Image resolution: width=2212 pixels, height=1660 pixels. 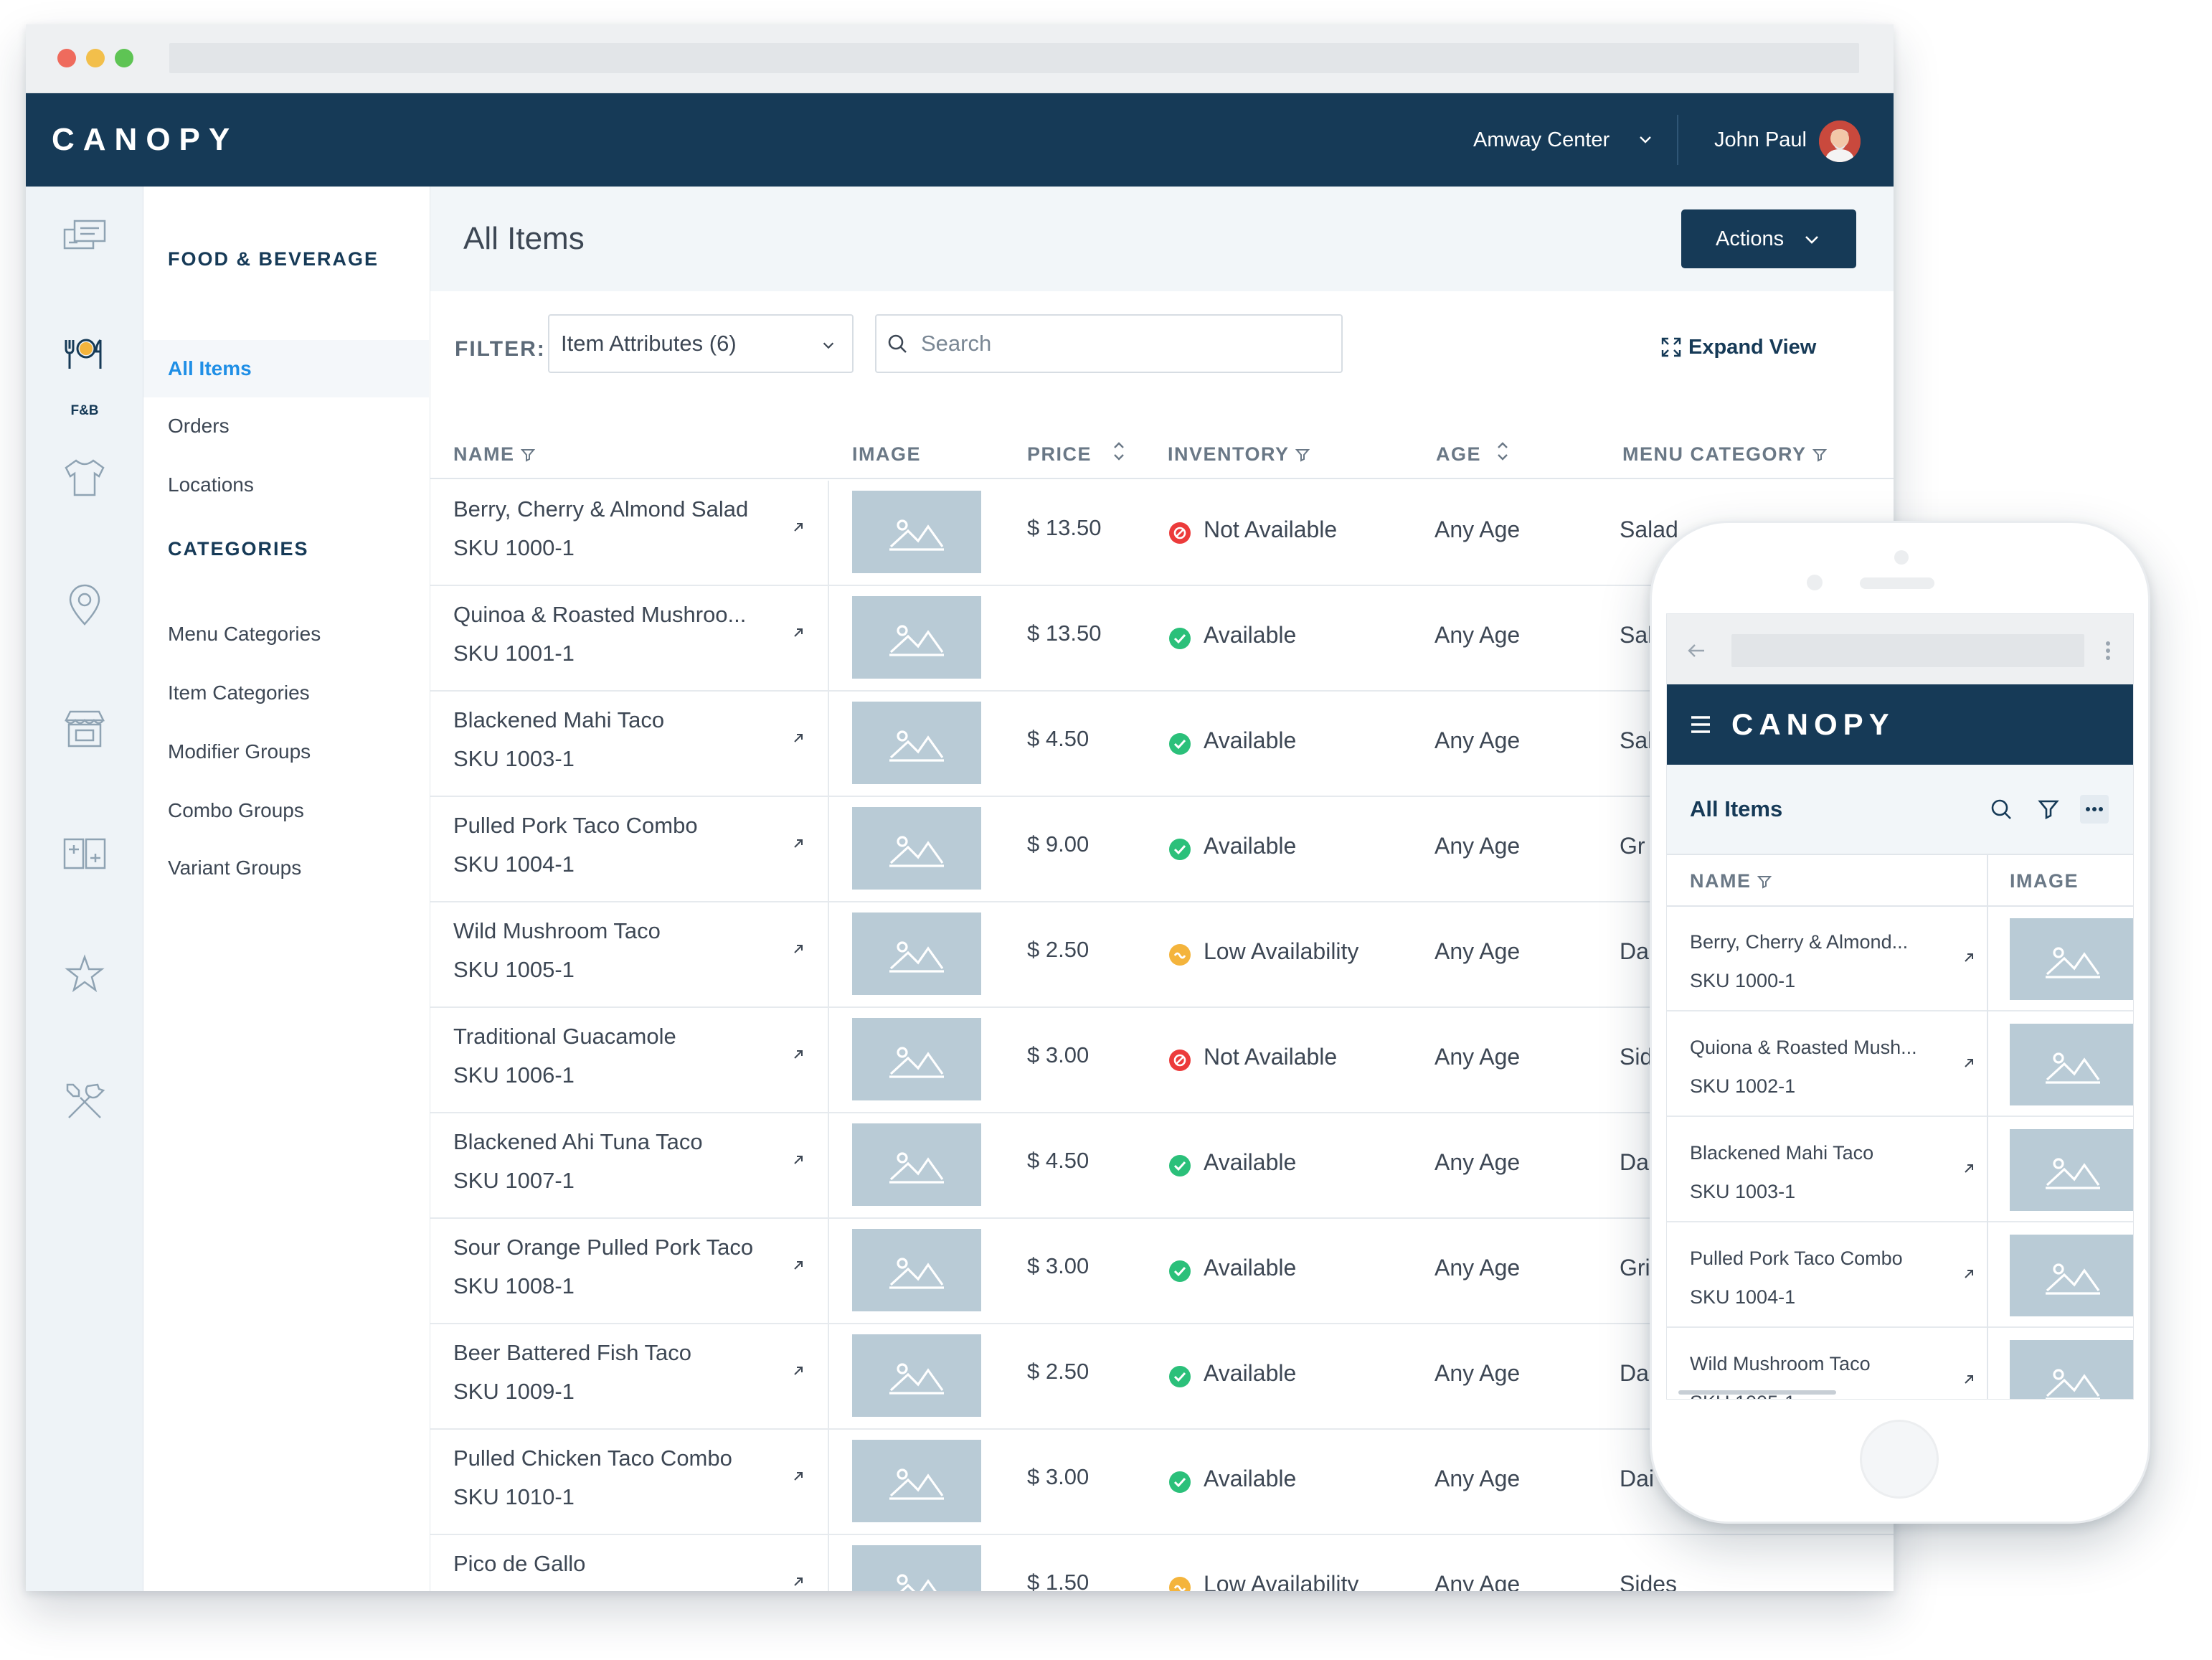 I want to click on mobile-list-item: Wild Mushroom TacoSKU 1005-1, so click(x=1900, y=1364).